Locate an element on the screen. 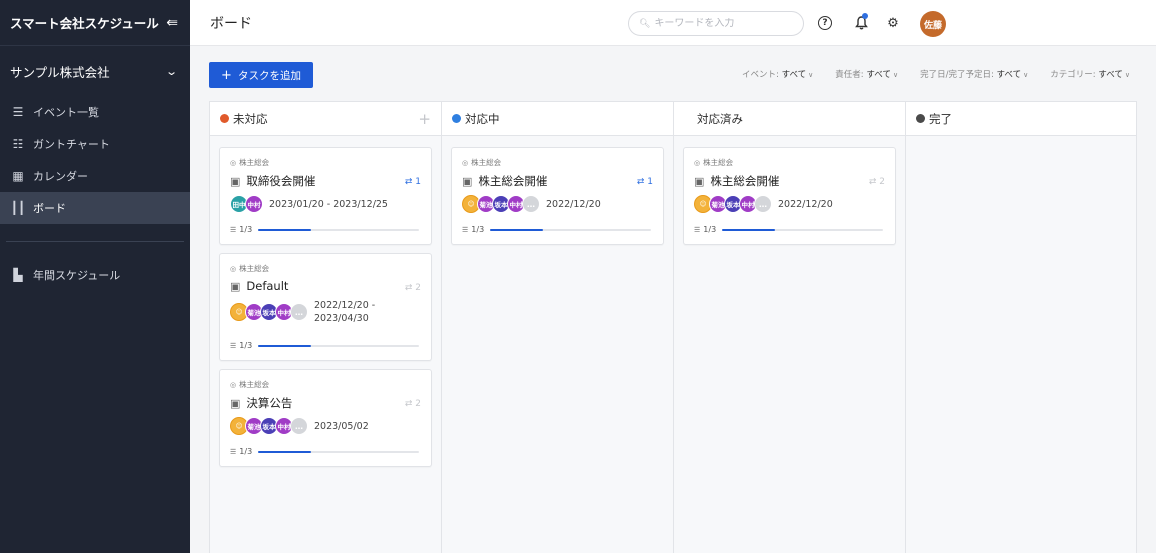  sidebar-item-gantt: ☷ ガントチャート is located at coordinates (95, 144).